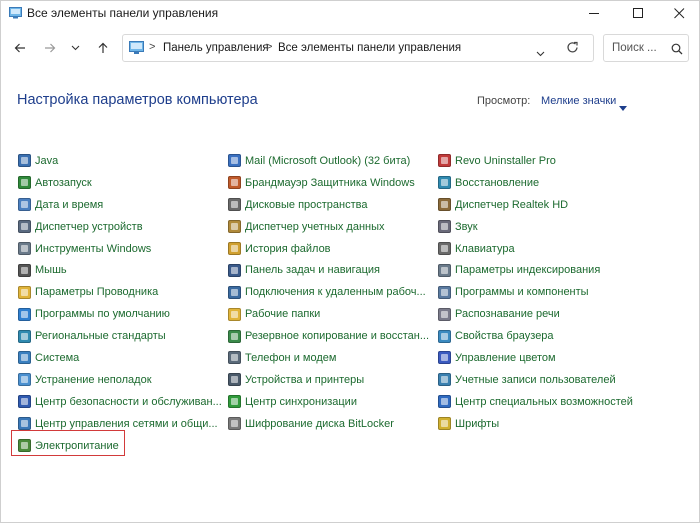  Describe the element at coordinates (444, 270) in the screenshot. I see `indexing-icon` at that location.